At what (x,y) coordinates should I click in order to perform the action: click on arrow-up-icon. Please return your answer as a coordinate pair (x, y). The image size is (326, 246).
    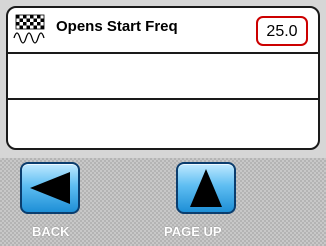
    Looking at the image, I should click on (206, 188).